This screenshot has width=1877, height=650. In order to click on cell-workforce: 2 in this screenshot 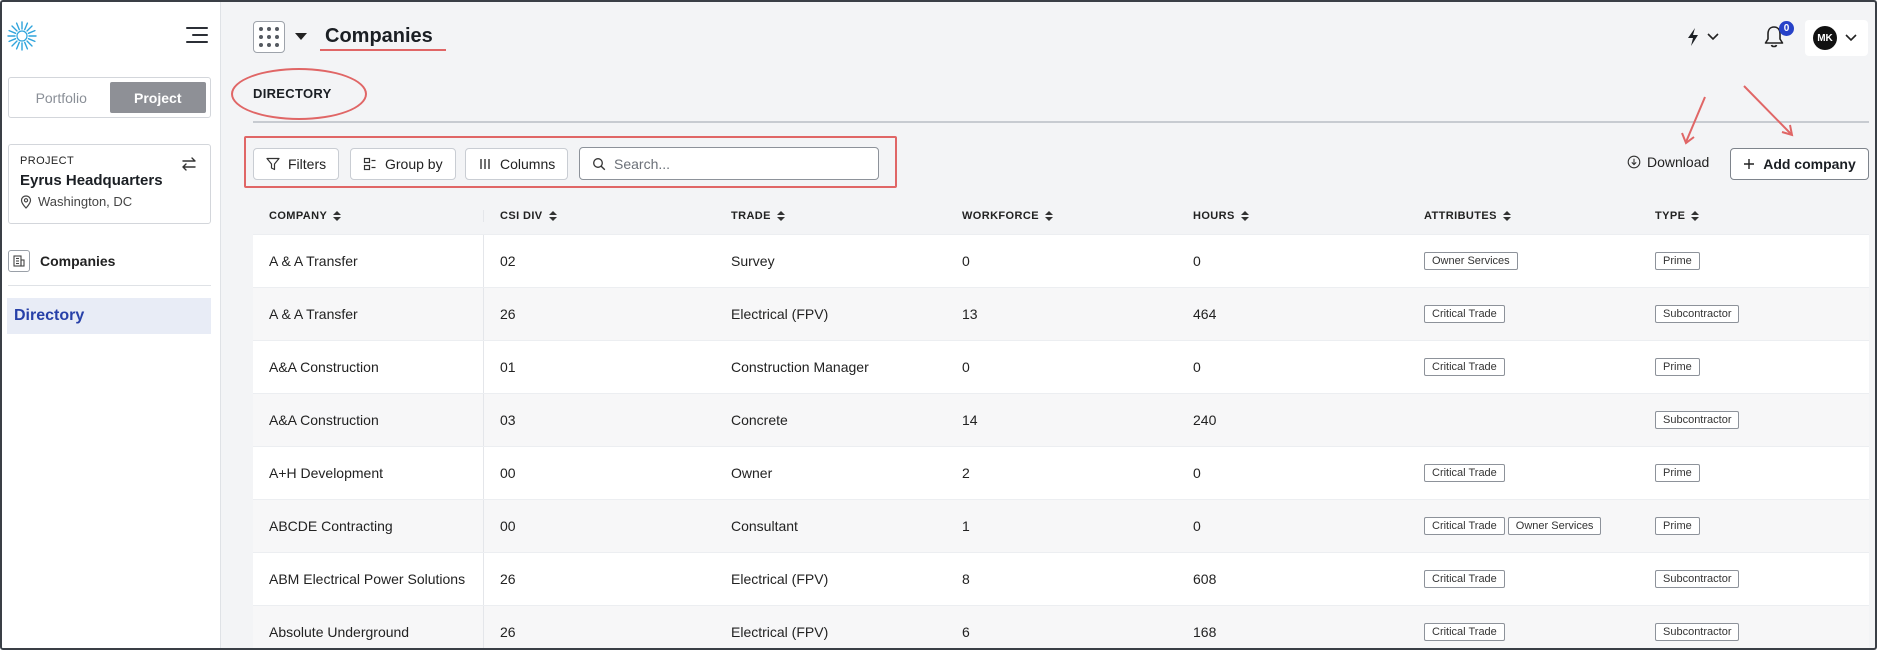, I will do `click(966, 473)`.